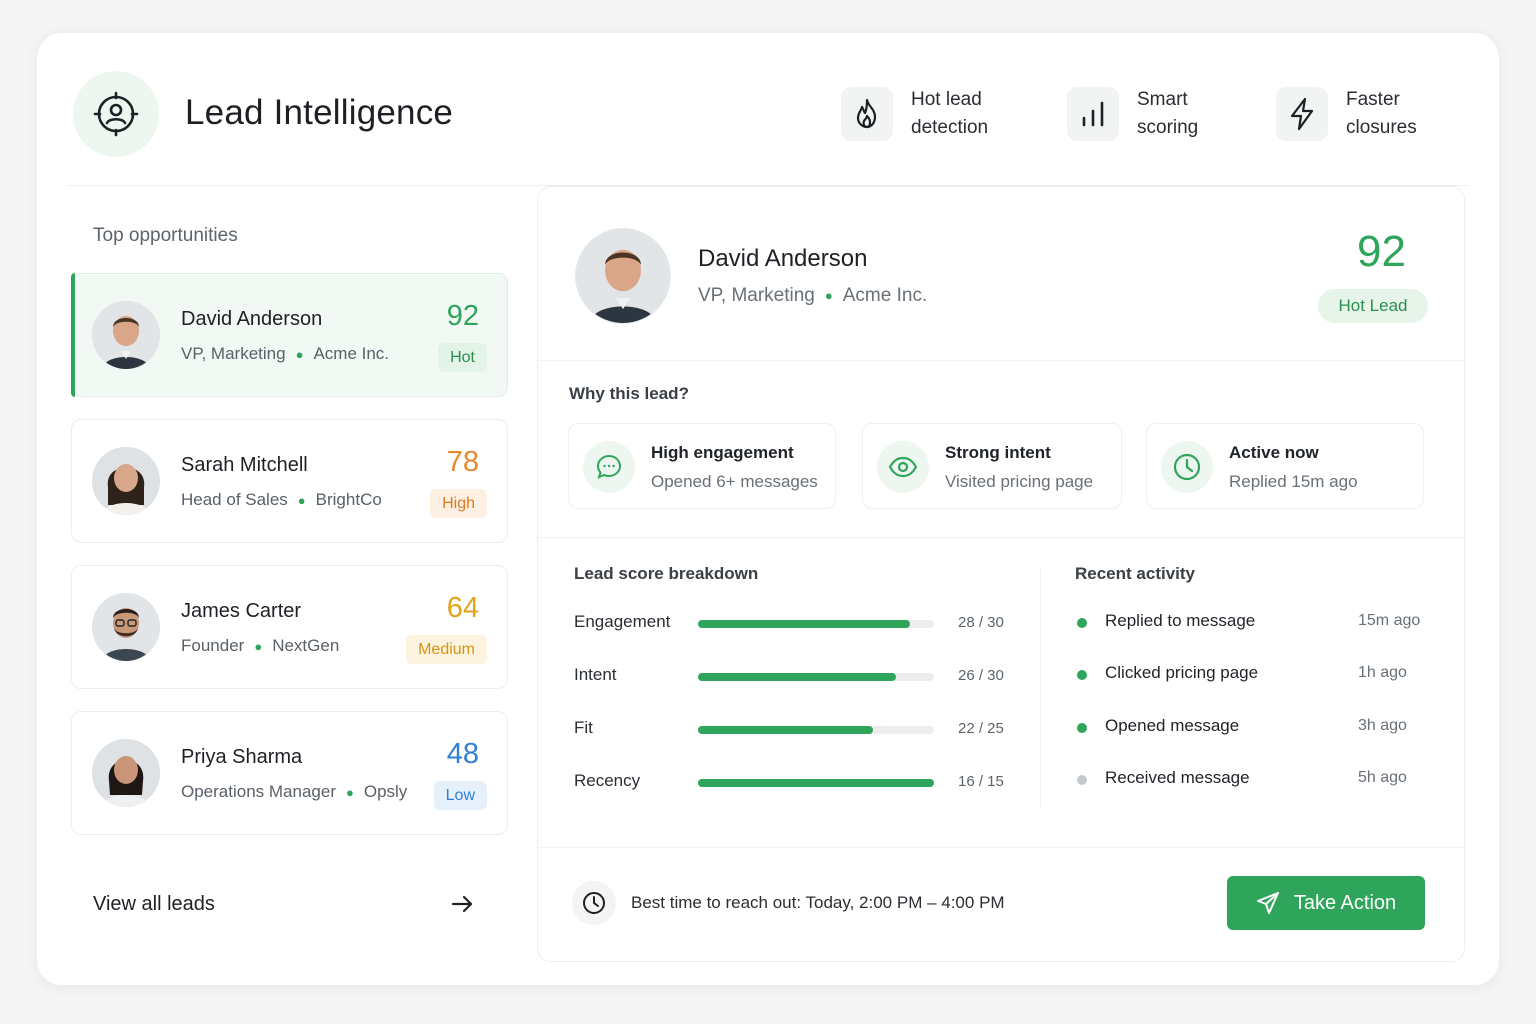 The height and width of the screenshot is (1024, 1536). Describe the element at coordinates (622, 621) in the screenshot. I see `breakdown-label: Engagement` at that location.